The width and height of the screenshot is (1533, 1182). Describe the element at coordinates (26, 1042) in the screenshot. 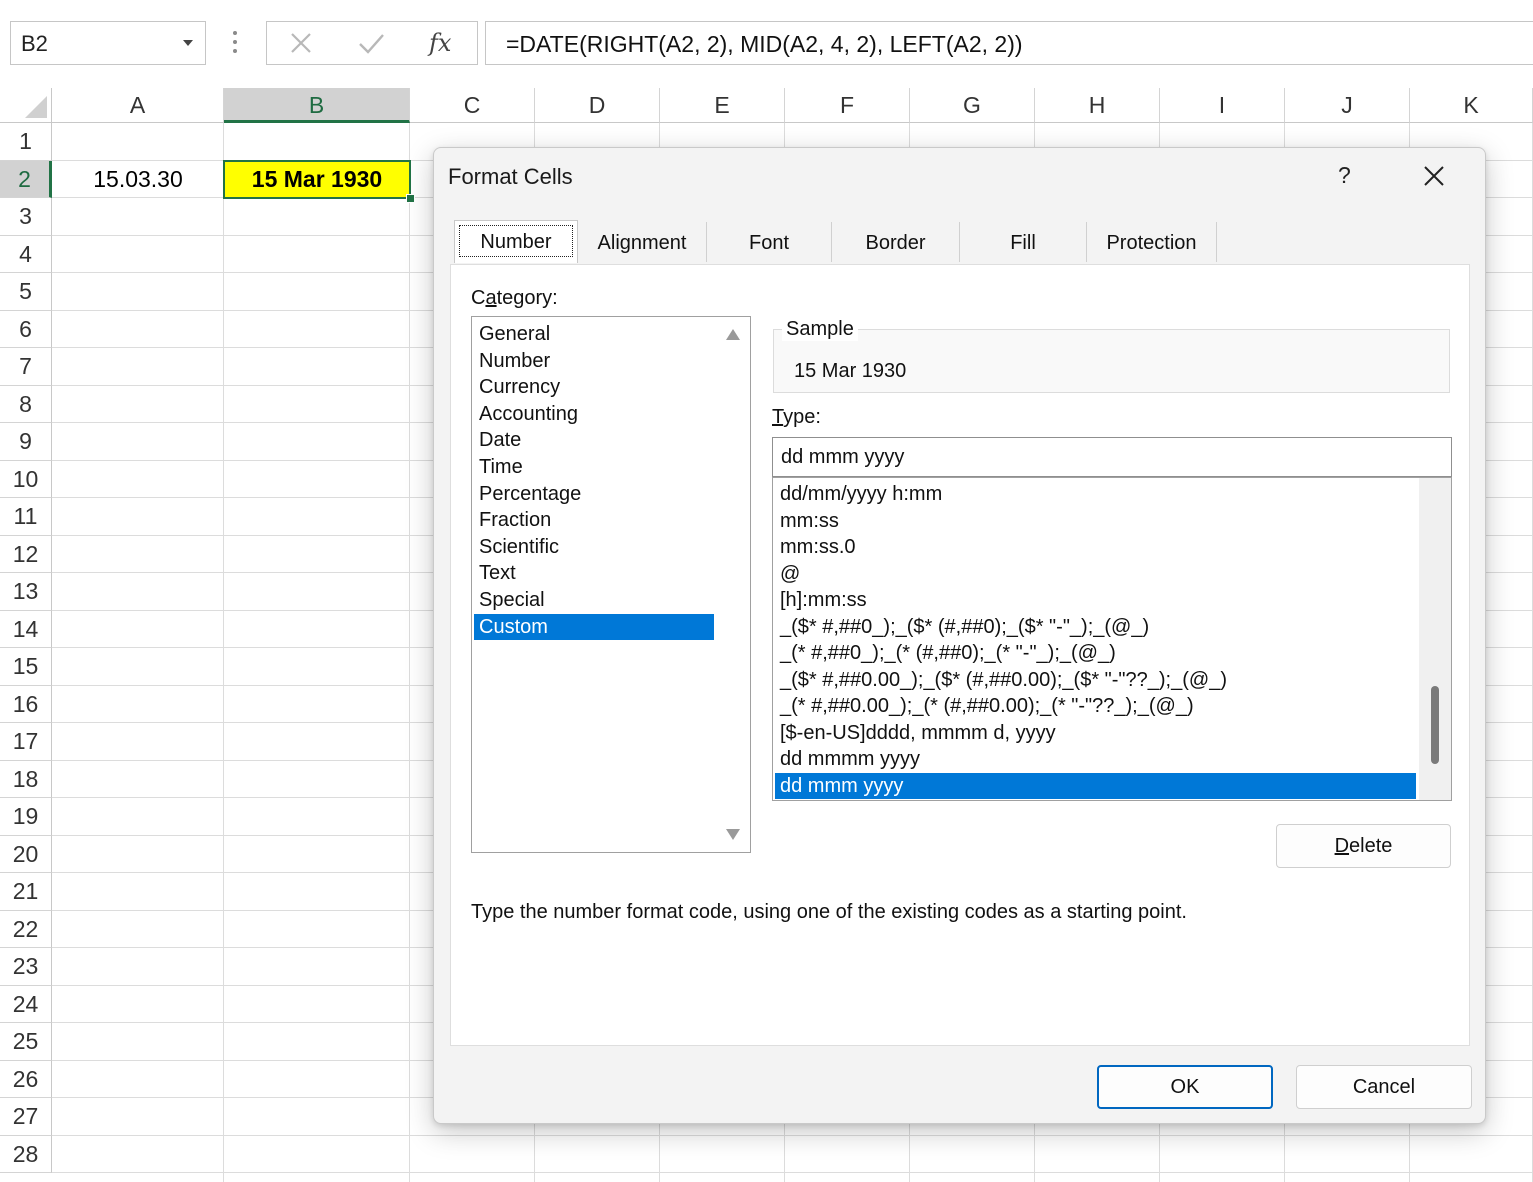

I see `row-header-25: 25` at that location.